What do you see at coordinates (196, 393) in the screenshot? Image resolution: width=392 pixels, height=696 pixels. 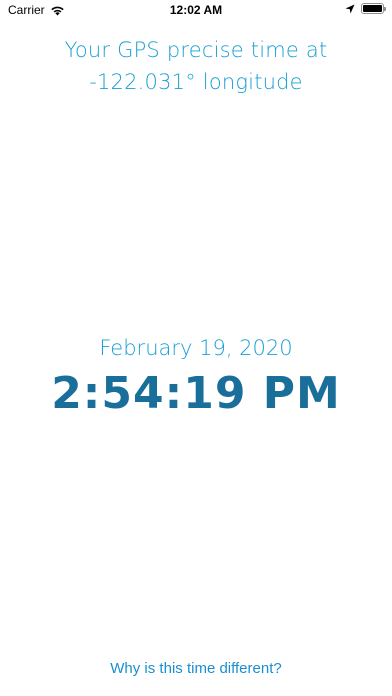 I see `time-display: 2:54:19 PM` at bounding box center [196, 393].